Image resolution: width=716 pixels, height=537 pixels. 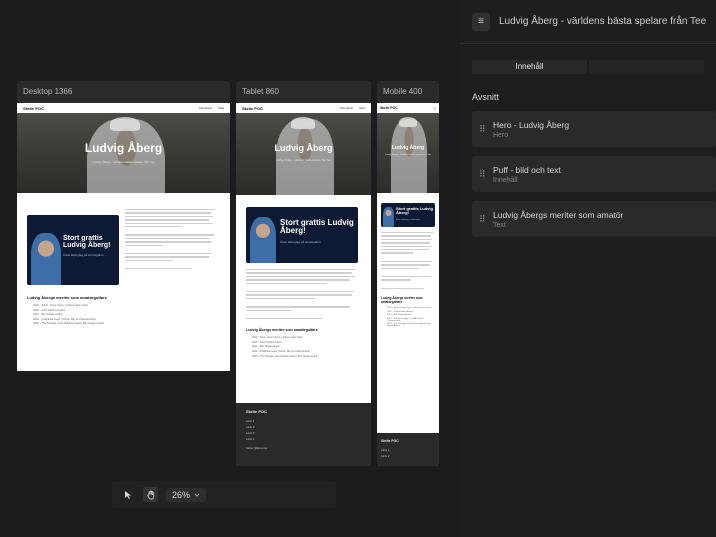 I want to click on menu-icon: ≡, so click(x=481, y=21).